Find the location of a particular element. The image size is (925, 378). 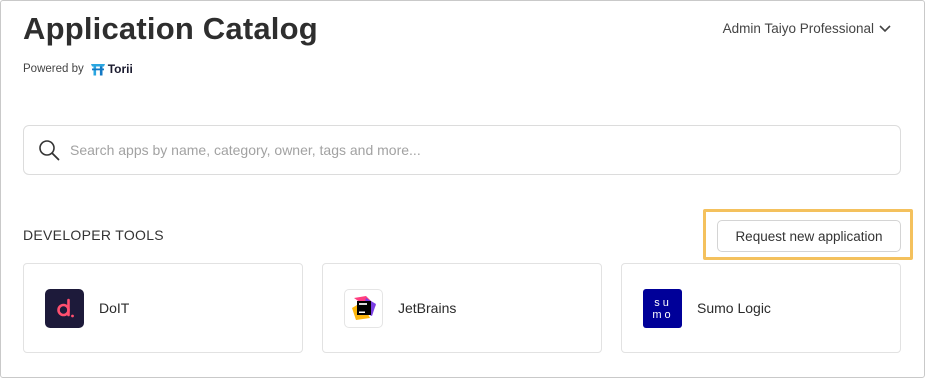

jetbrains-logo-icon is located at coordinates (363, 308).